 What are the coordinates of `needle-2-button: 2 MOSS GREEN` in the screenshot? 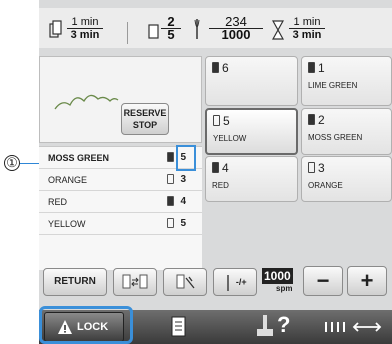 It's located at (346, 131).